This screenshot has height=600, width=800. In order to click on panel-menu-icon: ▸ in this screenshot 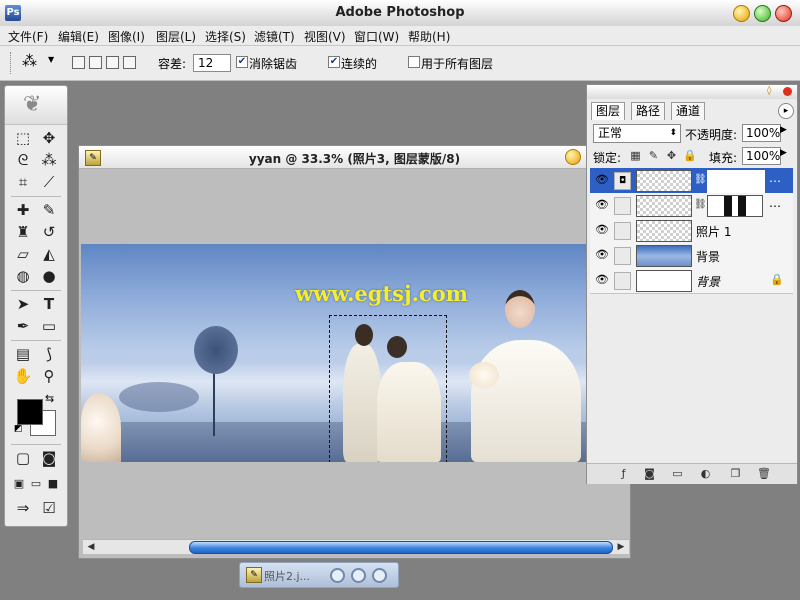, I will do `click(786, 111)`.